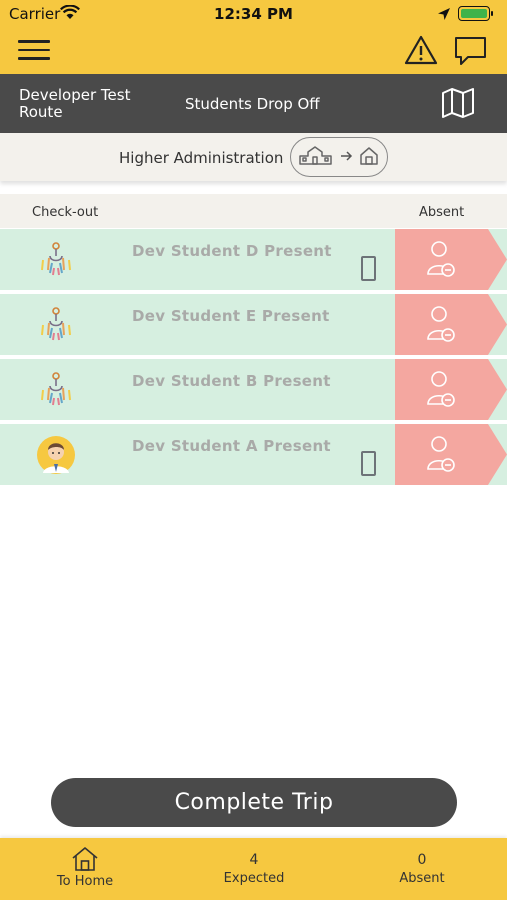 This screenshot has width=507, height=900. I want to click on expected-tab: 4 Expected, so click(254, 869).